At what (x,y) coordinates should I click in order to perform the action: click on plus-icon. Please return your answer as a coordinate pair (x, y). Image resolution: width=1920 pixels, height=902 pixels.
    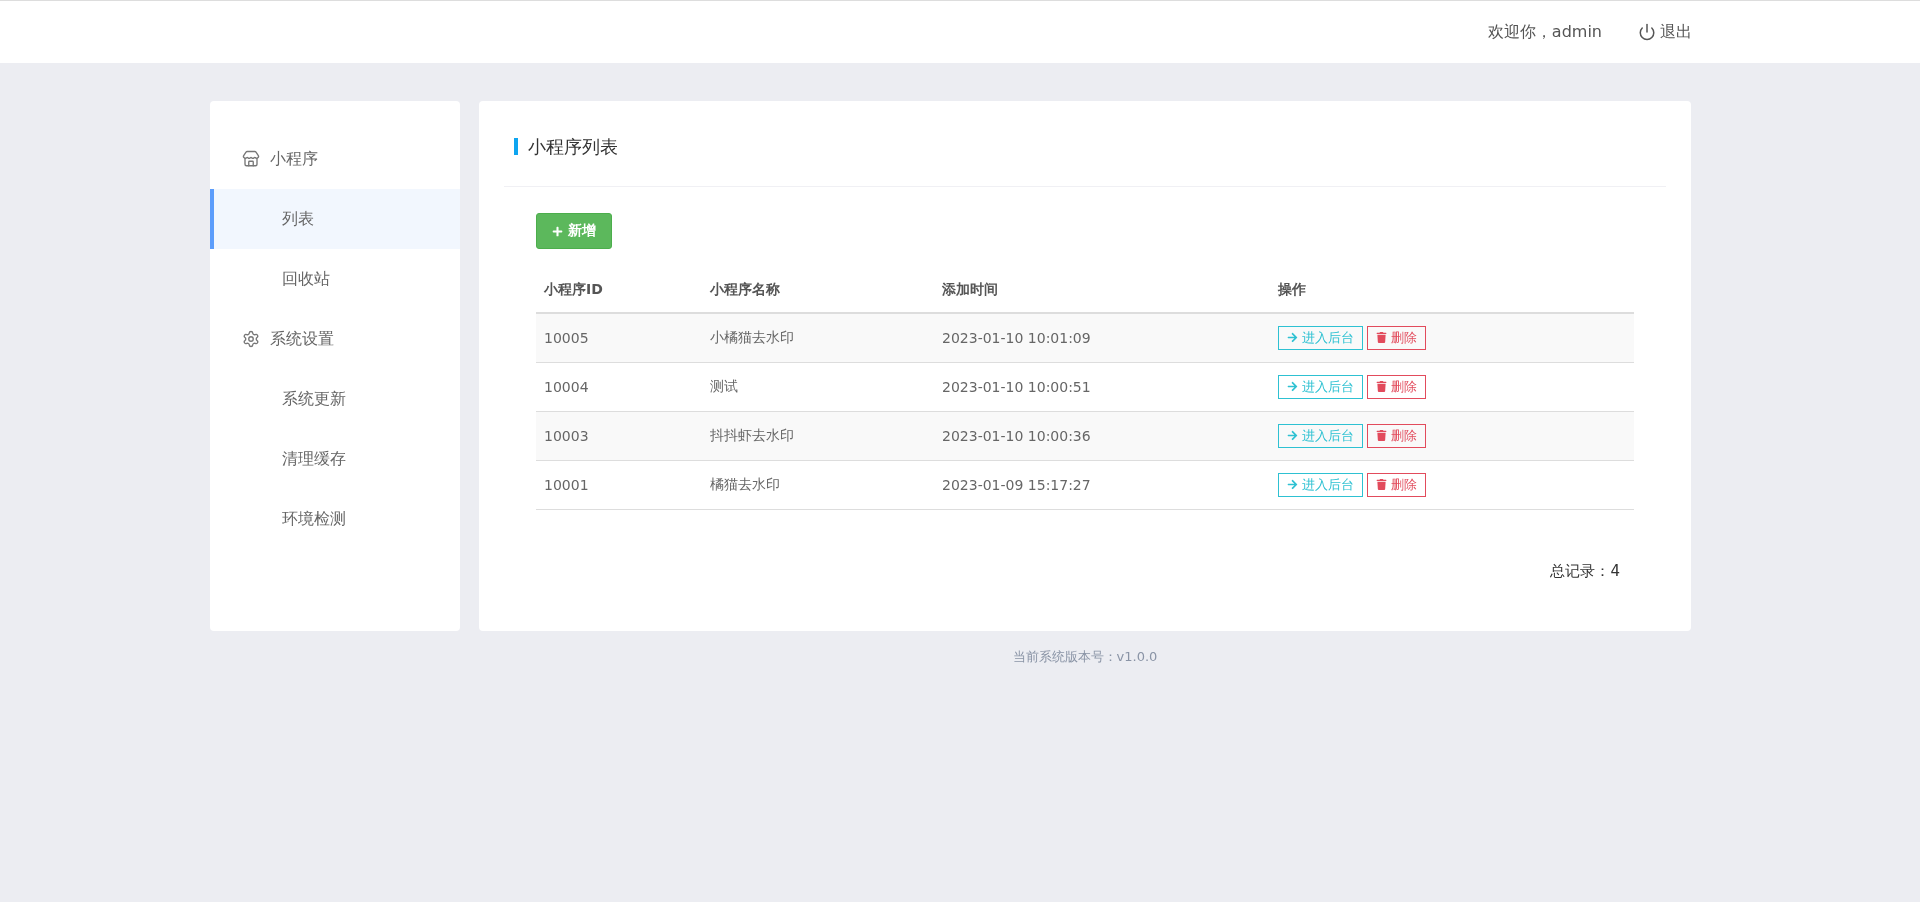
    Looking at the image, I should click on (557, 231).